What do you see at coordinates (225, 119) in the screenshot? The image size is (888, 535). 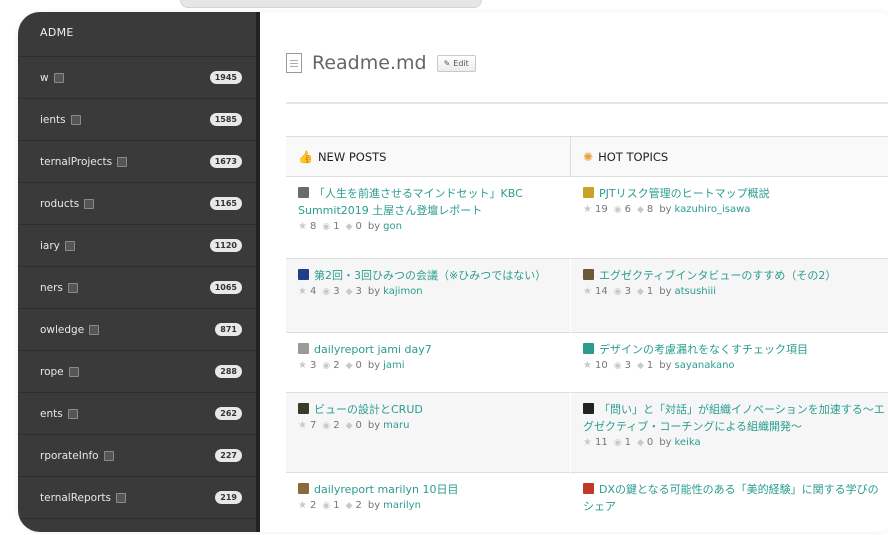 I see `count-badge: 1585` at bounding box center [225, 119].